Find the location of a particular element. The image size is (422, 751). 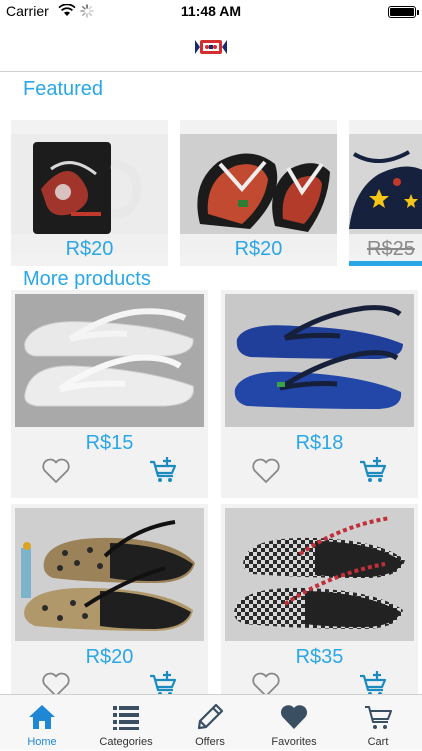

product-card: R$35 is located at coordinates (319, 608).